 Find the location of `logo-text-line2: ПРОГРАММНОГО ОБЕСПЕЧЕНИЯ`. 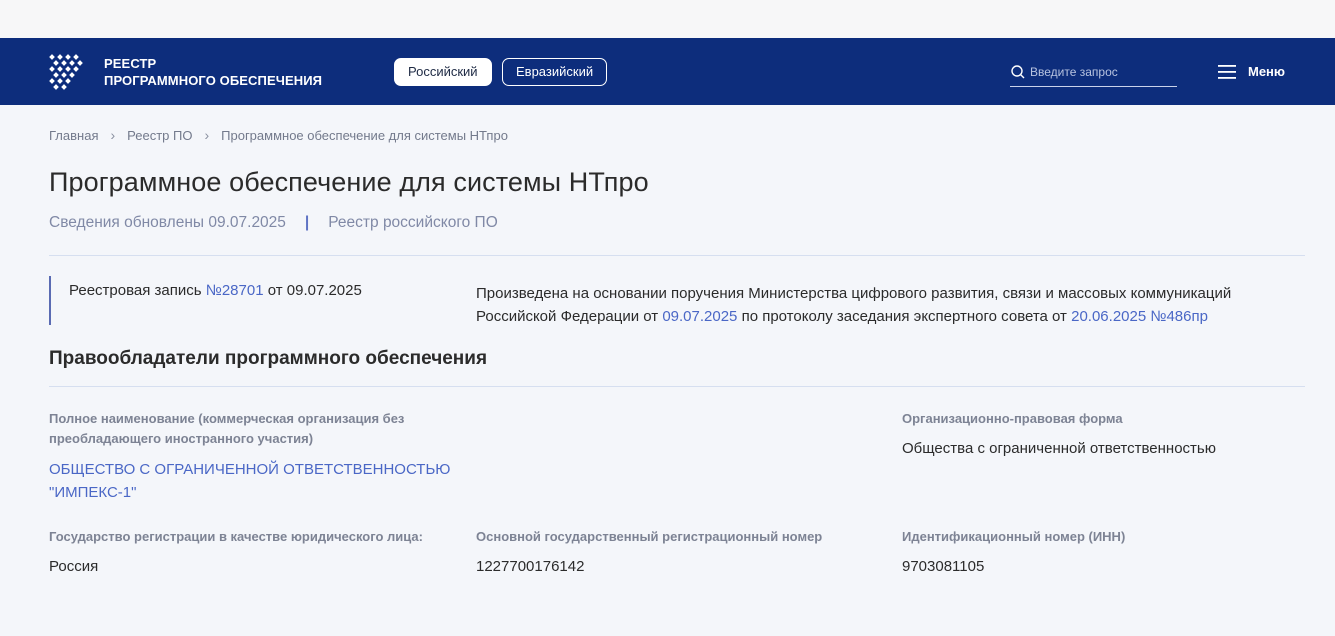

logo-text-line2: ПРОГРАММНОГО ОБЕСПЕЧЕНИЯ is located at coordinates (213, 80).